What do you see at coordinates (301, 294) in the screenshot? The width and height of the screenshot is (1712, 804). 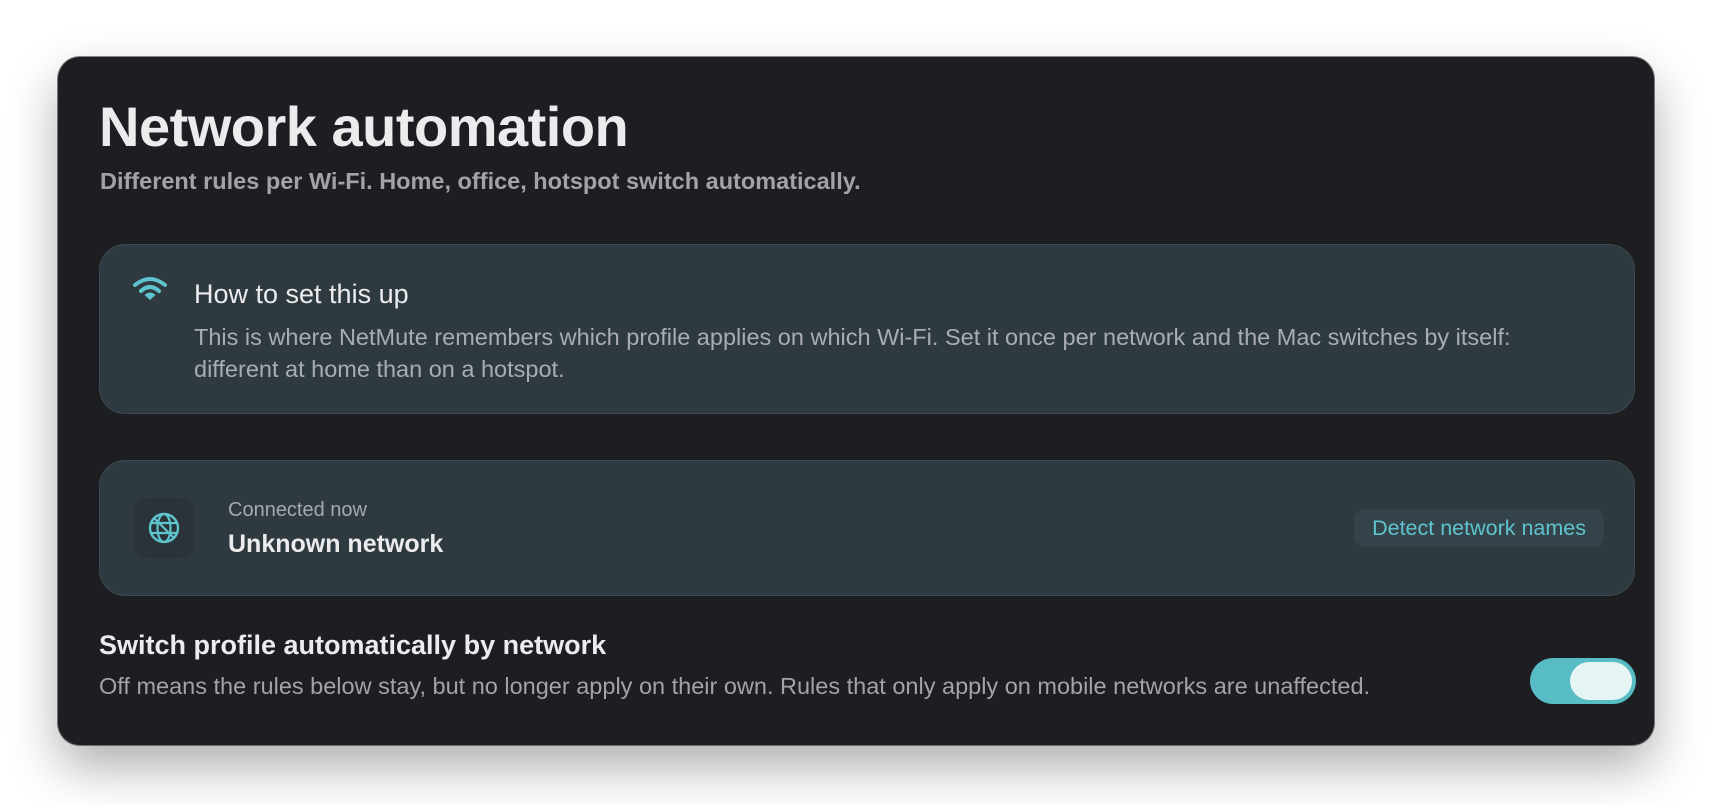 I see `setup-info-title: How to set this up` at bounding box center [301, 294].